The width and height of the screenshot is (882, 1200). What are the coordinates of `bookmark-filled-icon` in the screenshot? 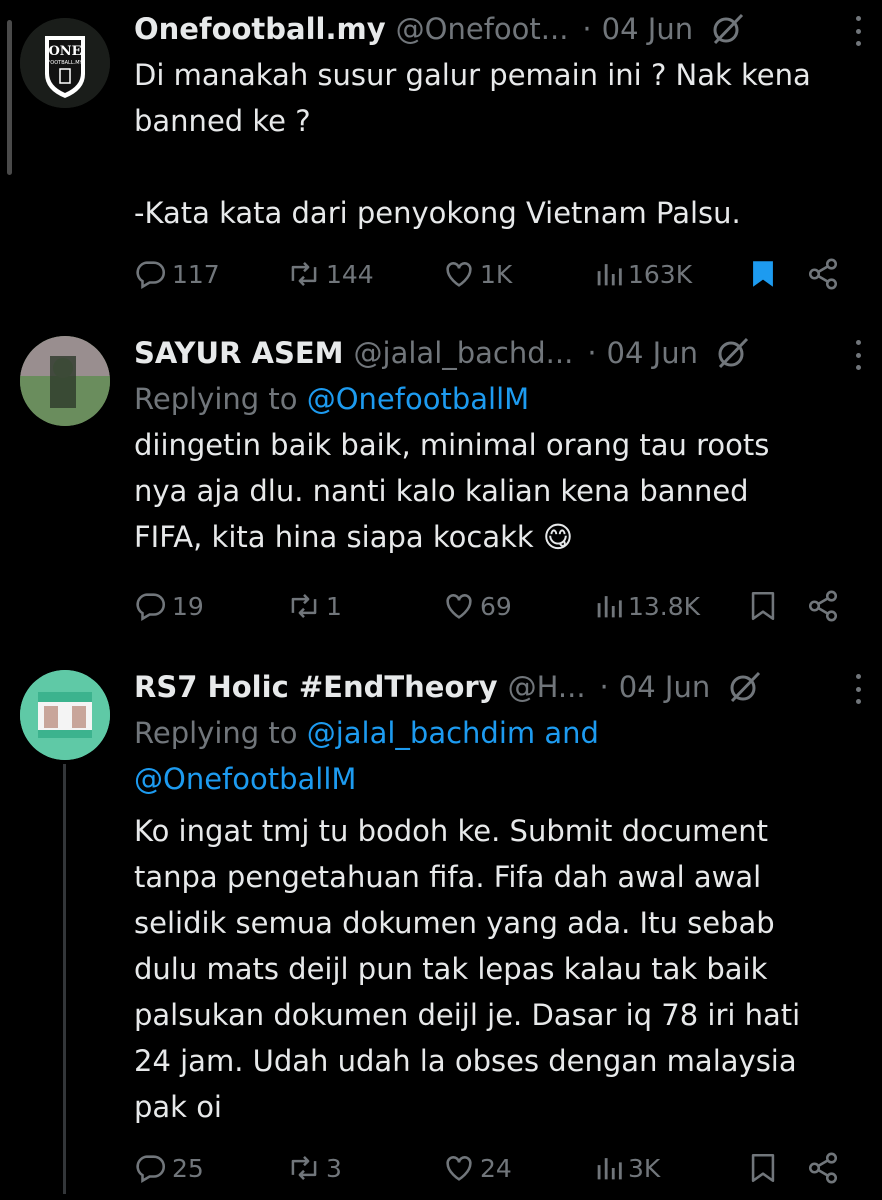 It's located at (763, 274).